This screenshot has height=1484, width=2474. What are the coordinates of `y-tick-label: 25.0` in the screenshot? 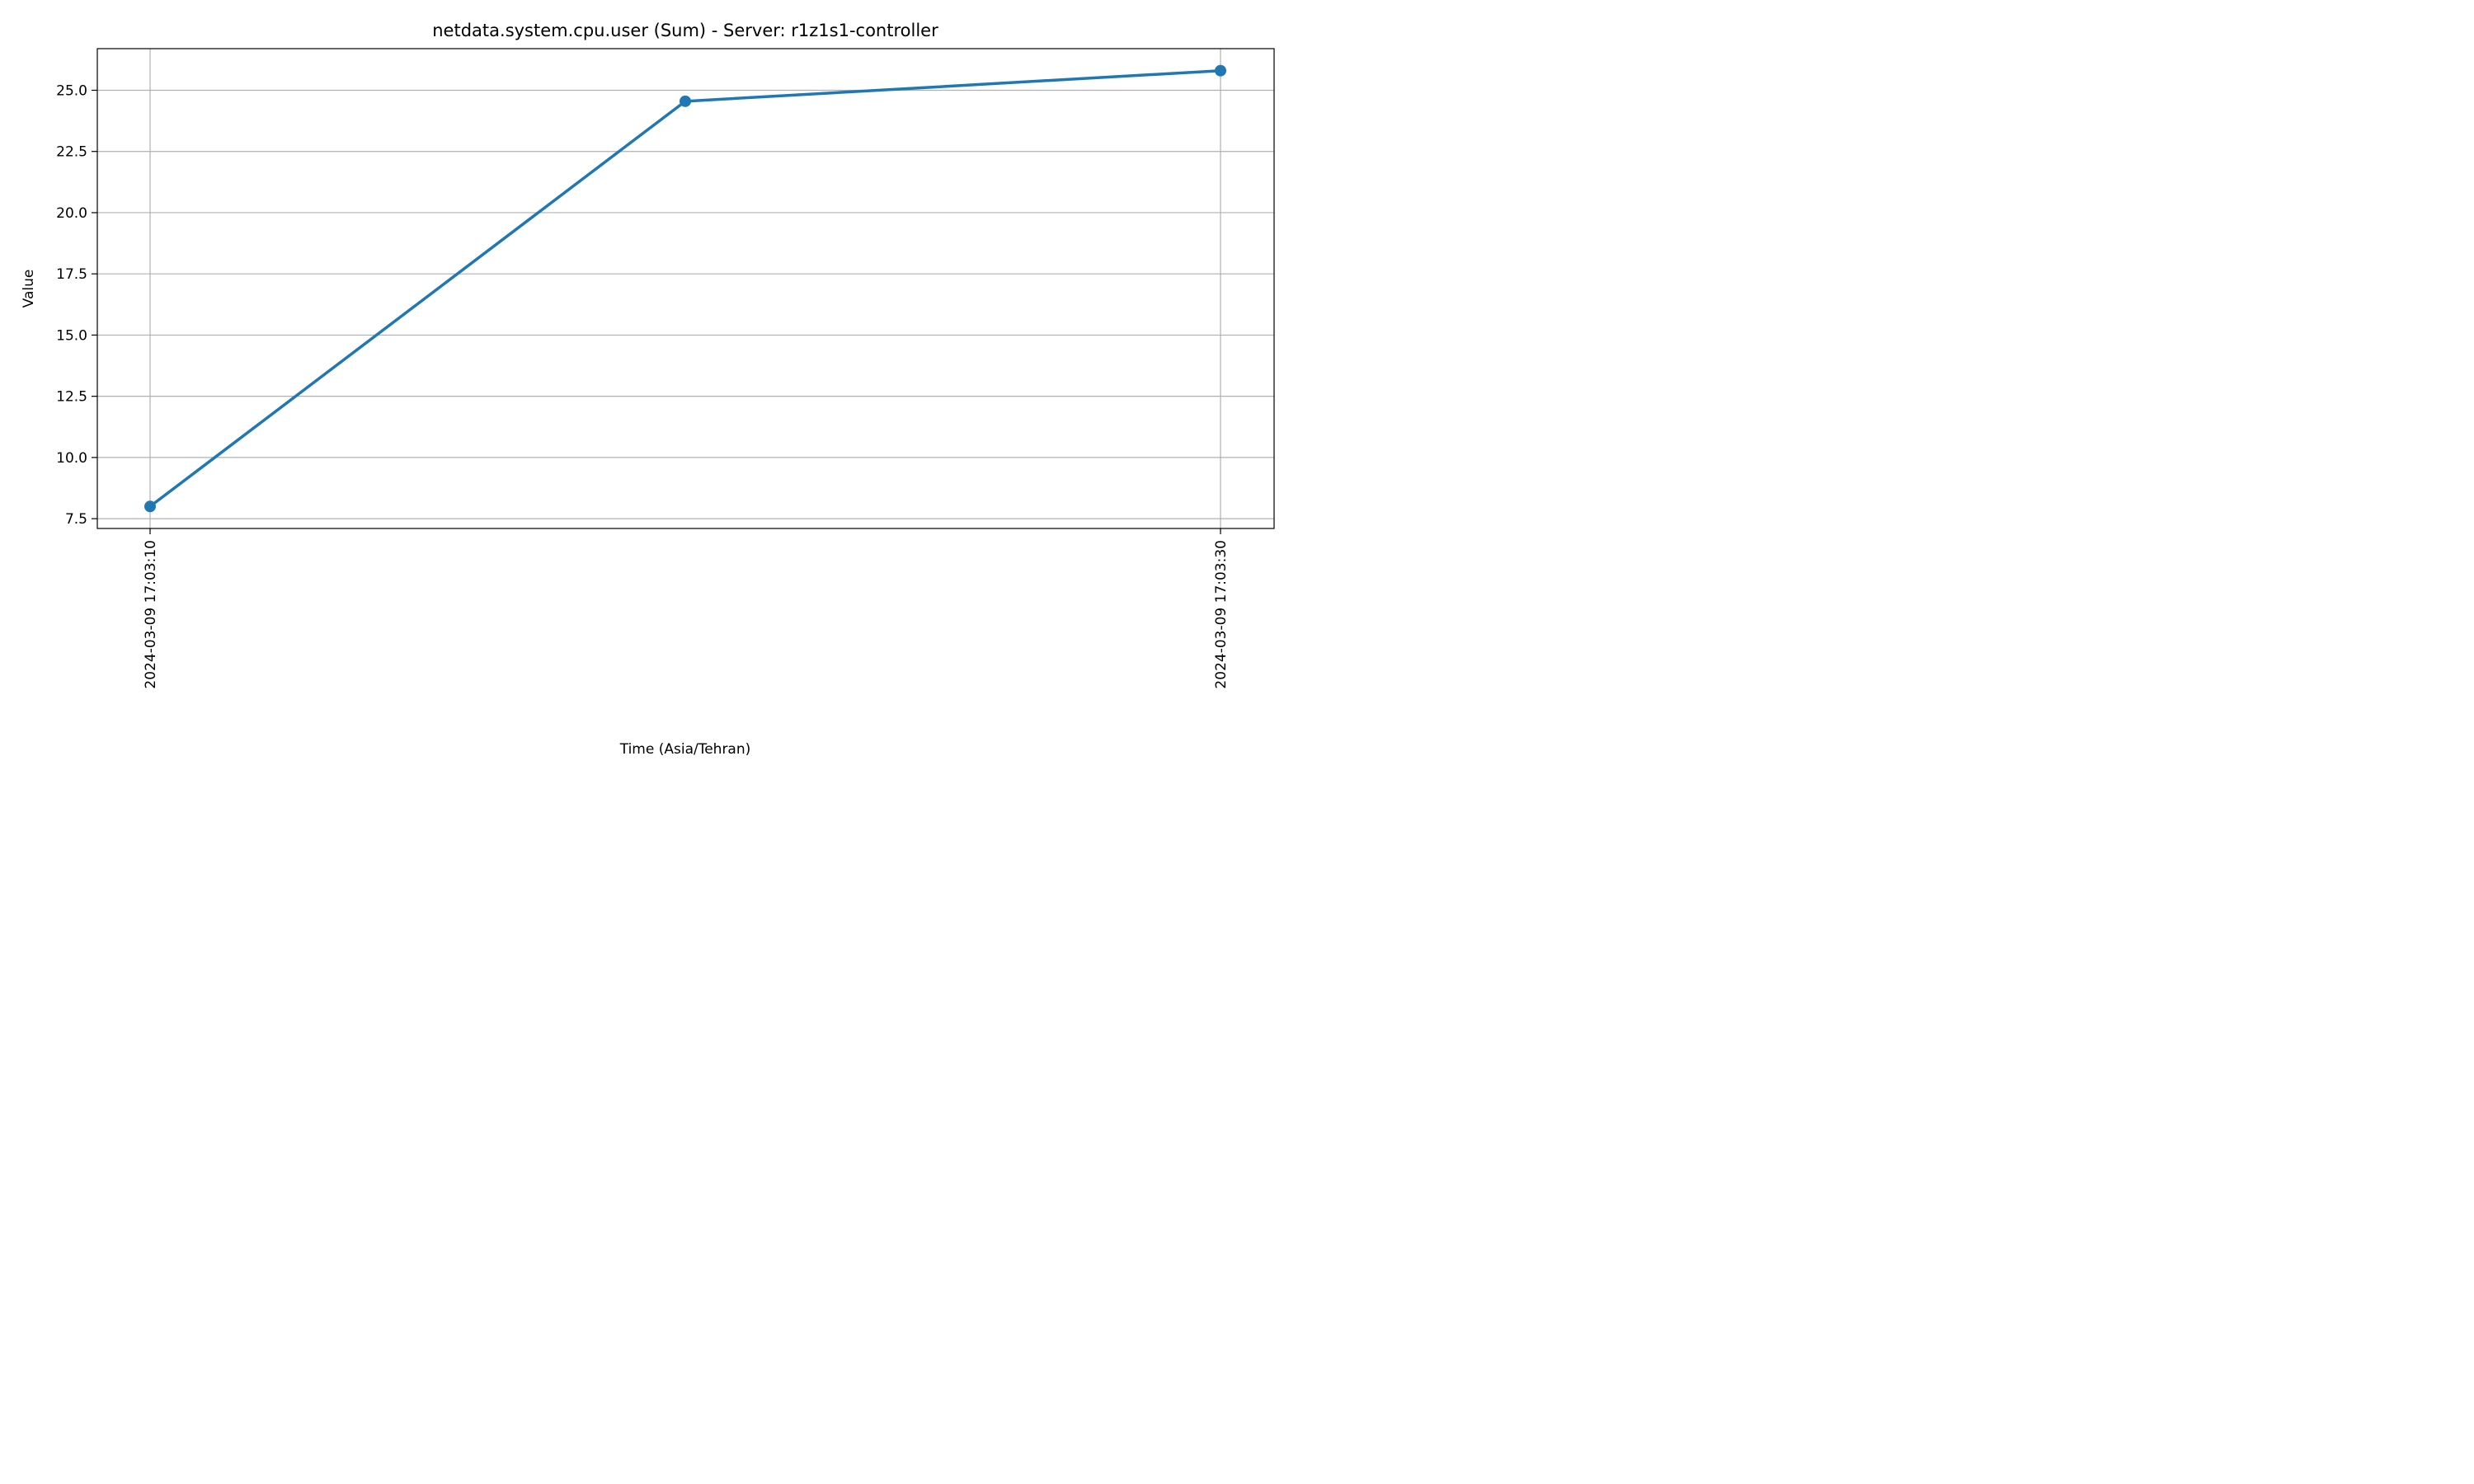 It's located at (71, 90).